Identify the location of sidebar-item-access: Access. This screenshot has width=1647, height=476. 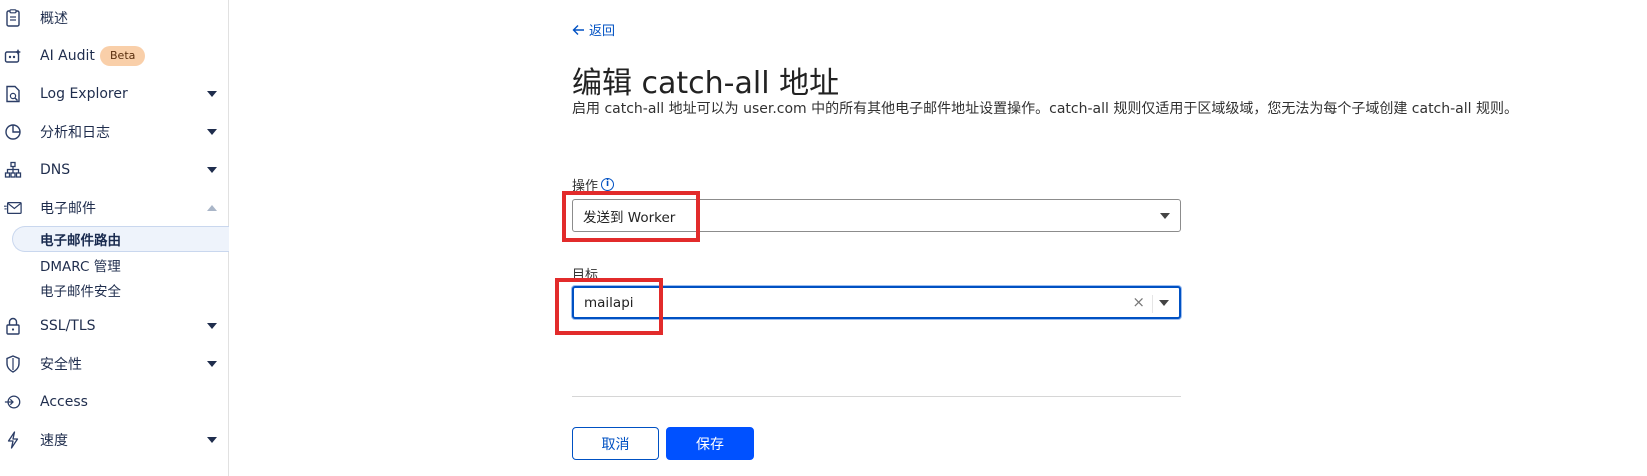
(114, 402).